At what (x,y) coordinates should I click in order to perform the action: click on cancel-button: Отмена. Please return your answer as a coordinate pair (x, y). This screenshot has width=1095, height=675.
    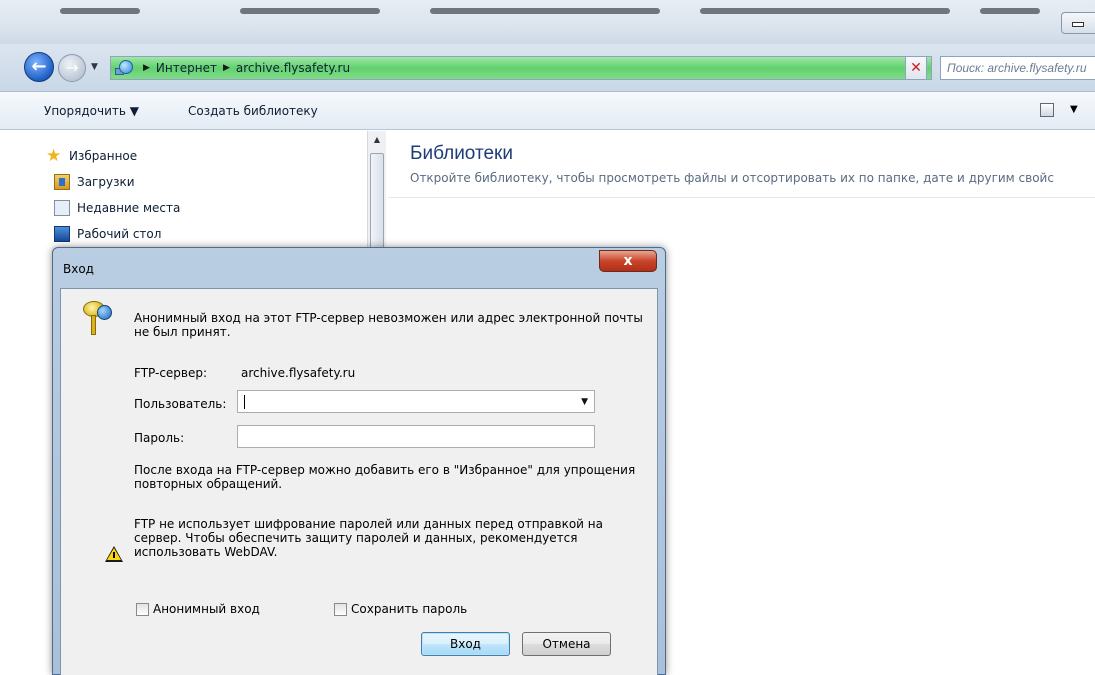
    Looking at the image, I should click on (566, 644).